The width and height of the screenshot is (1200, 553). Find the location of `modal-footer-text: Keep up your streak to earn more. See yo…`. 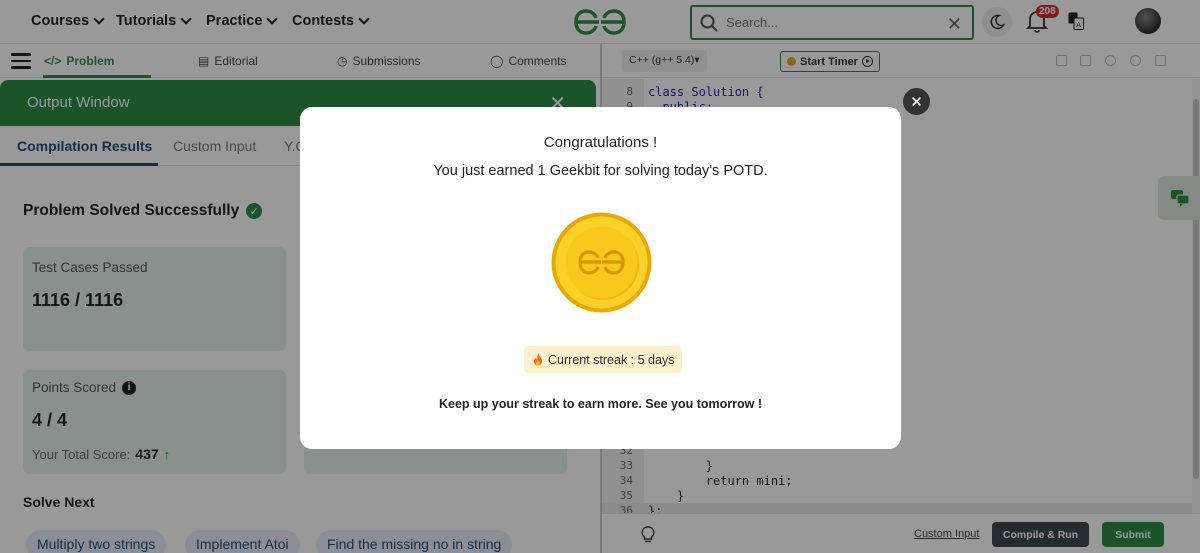

modal-footer-text: Keep up your streak to earn more. See yo… is located at coordinates (600, 404).